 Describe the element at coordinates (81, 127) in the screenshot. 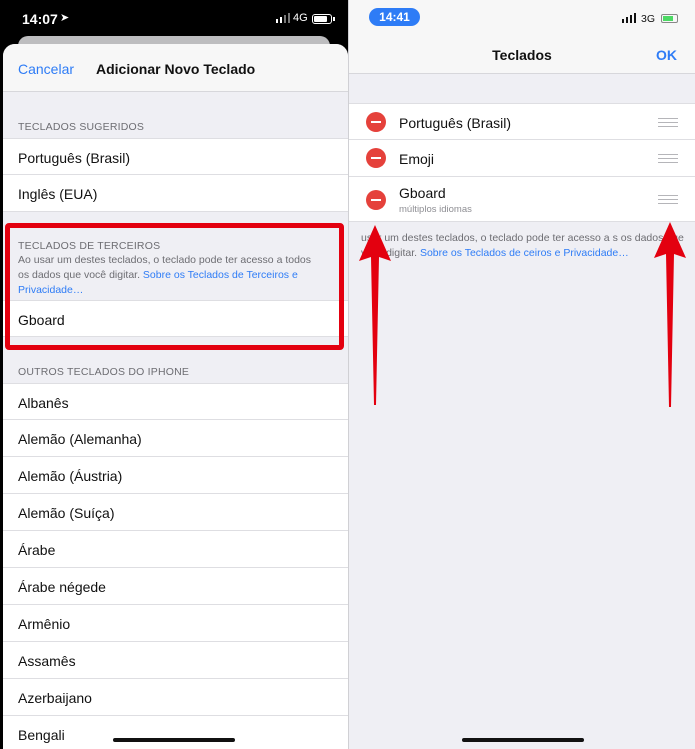

I see `section-header-suggested: TECLADOS SUGERIDOS` at that location.